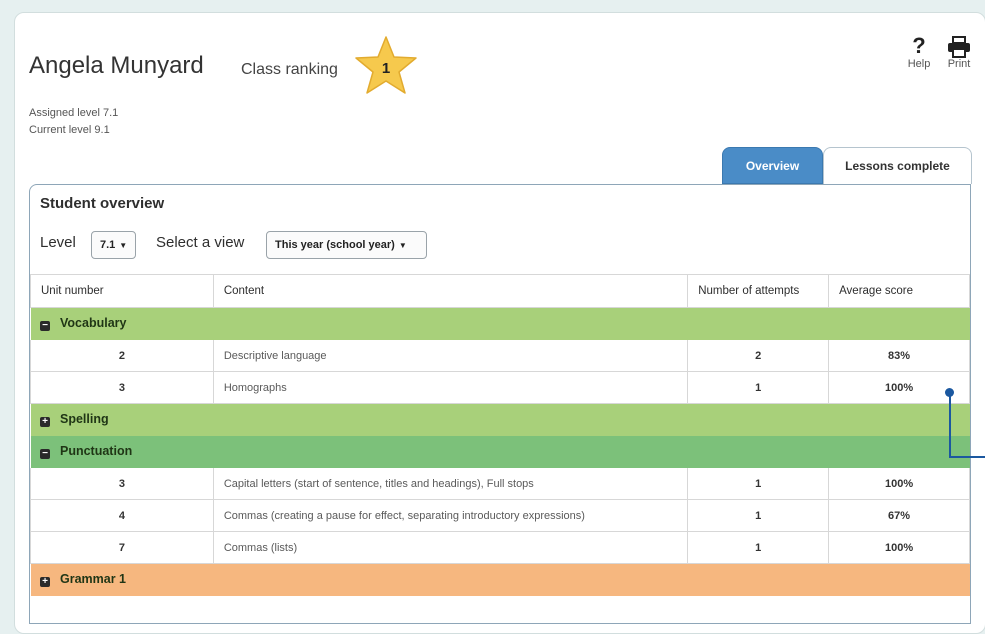 The image size is (985, 634). What do you see at coordinates (69, 130) in the screenshot?
I see `current-level: Current level 9.1` at bounding box center [69, 130].